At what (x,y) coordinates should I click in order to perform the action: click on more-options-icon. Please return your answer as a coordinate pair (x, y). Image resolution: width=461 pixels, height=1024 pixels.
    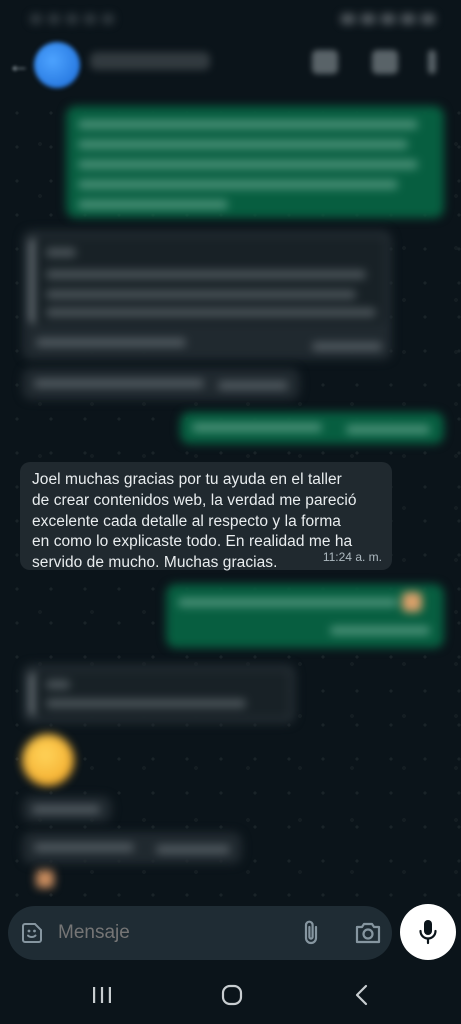
    Looking at the image, I should click on (432, 62).